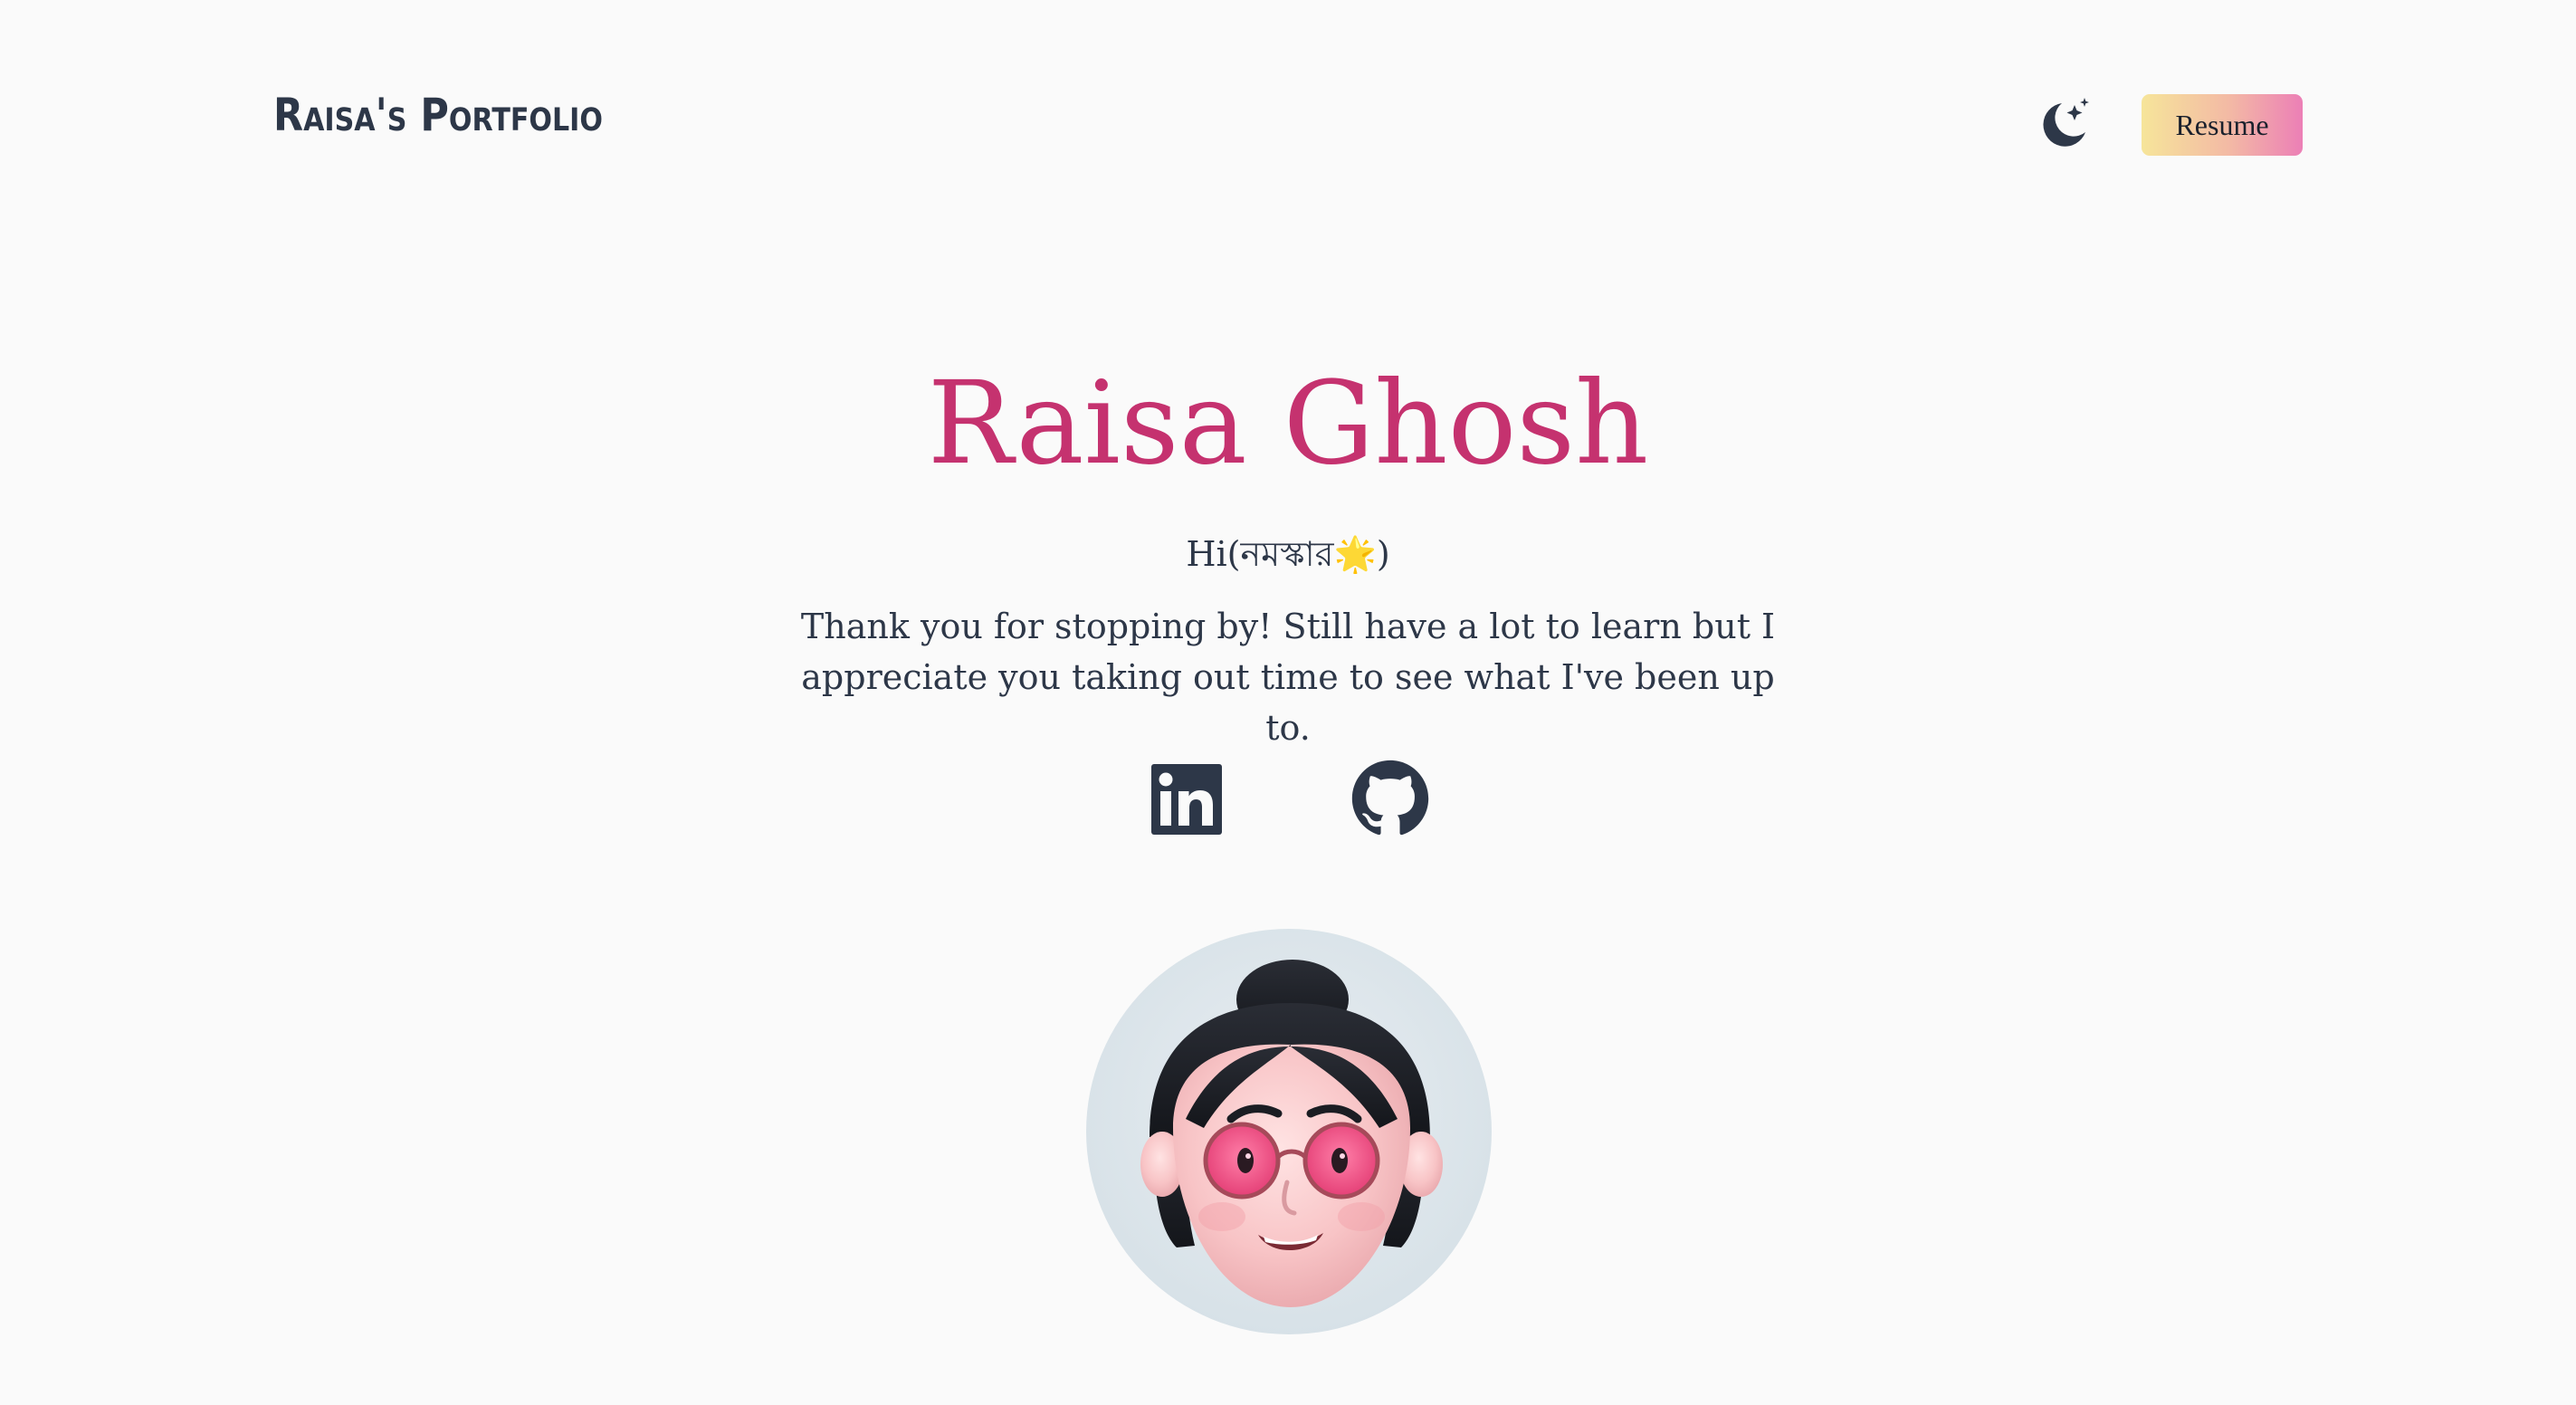 This screenshot has width=2576, height=1405. I want to click on linkedin-icon, so click(1187, 800).